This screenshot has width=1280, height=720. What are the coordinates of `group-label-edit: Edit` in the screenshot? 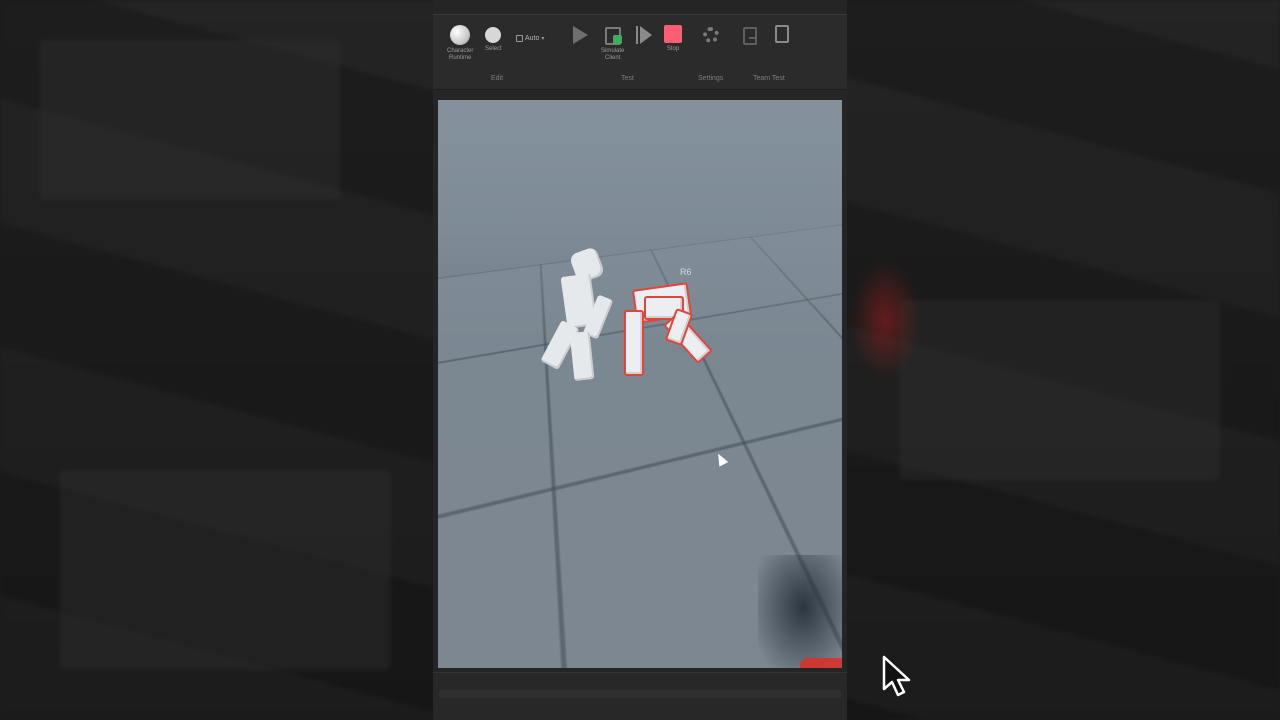 It's located at (497, 78).